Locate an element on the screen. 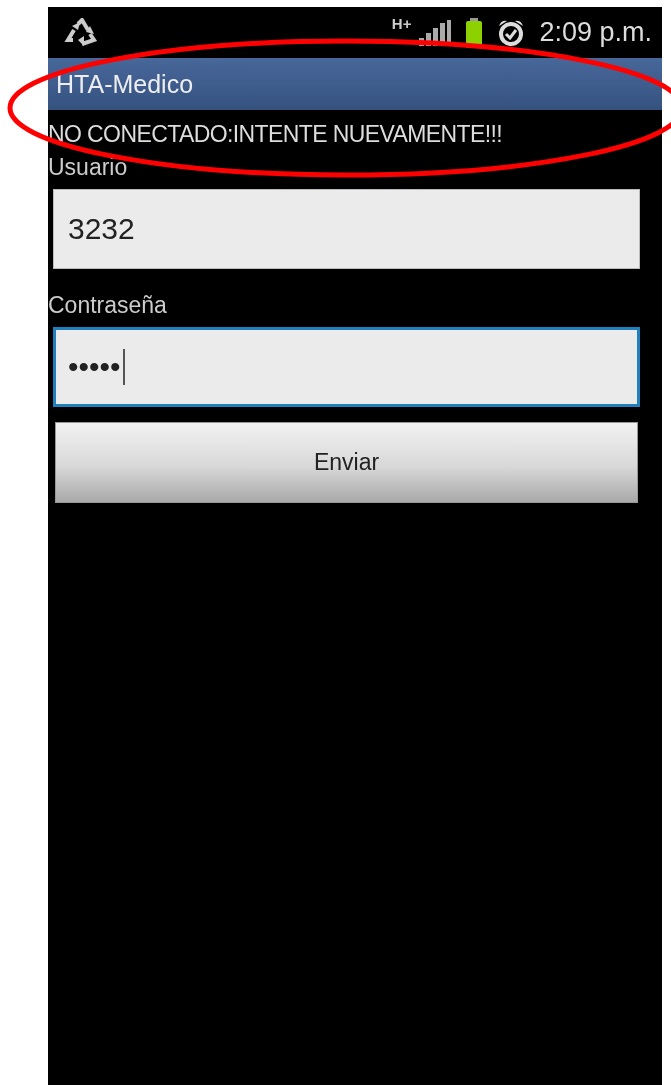 Image resolution: width=671 pixels, height=1085 pixels. send-button: Enviar is located at coordinates (346, 462).